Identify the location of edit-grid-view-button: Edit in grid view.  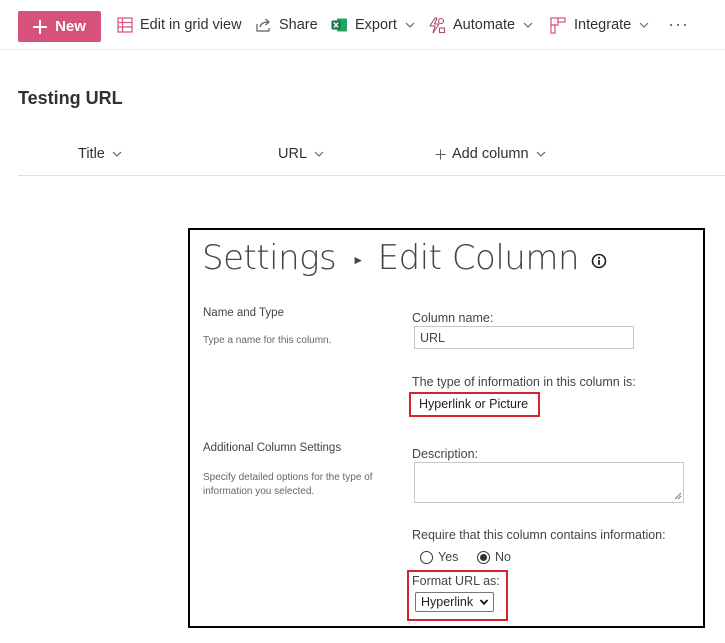
(179, 25).